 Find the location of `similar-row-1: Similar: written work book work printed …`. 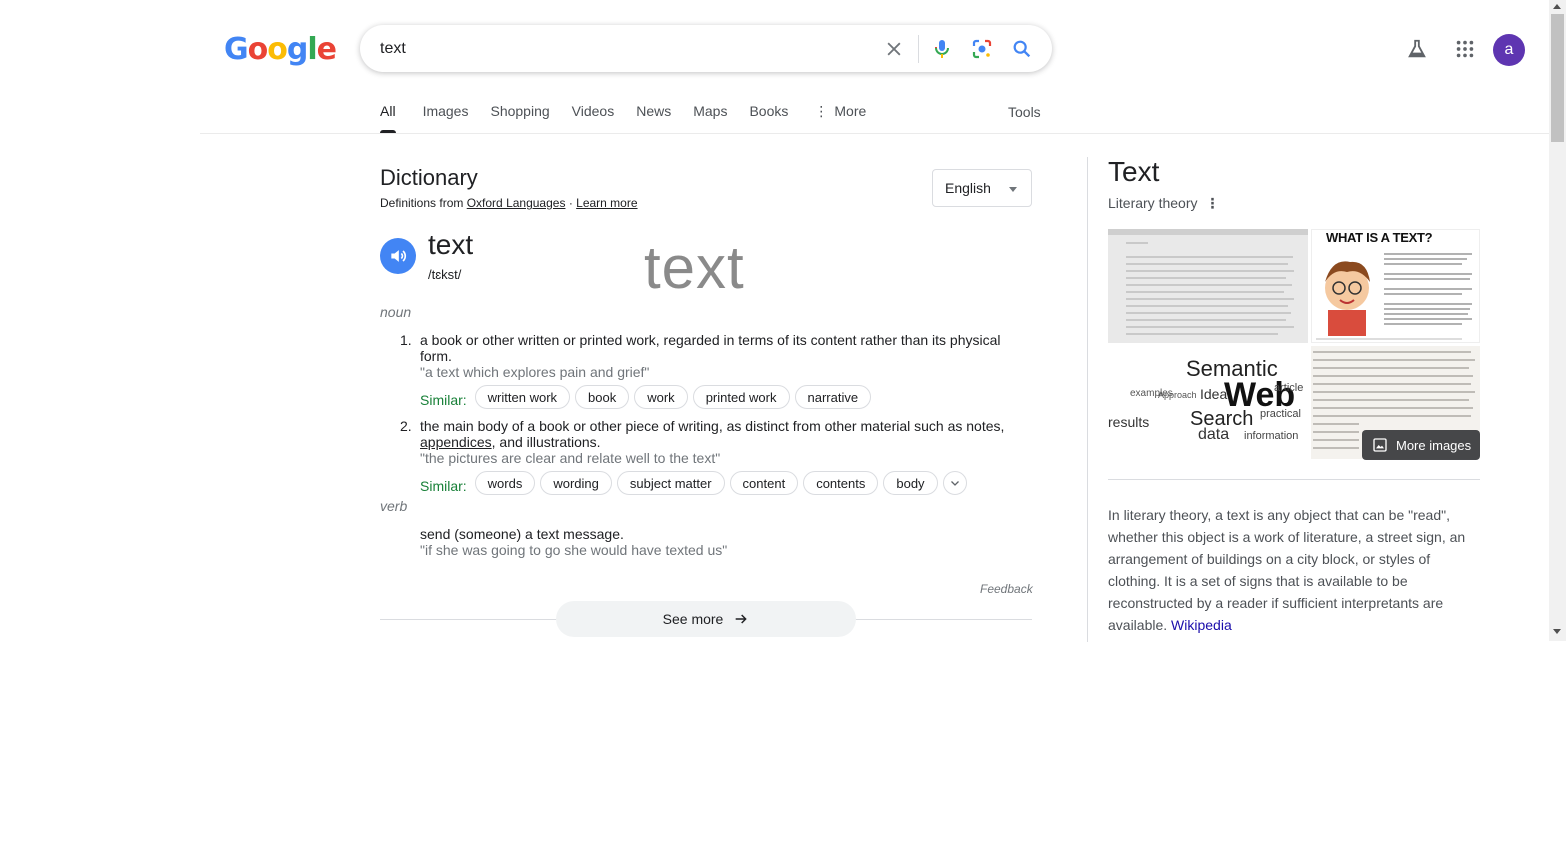

similar-row-1: Similar: written work book work printed … is located at coordinates (648, 397).